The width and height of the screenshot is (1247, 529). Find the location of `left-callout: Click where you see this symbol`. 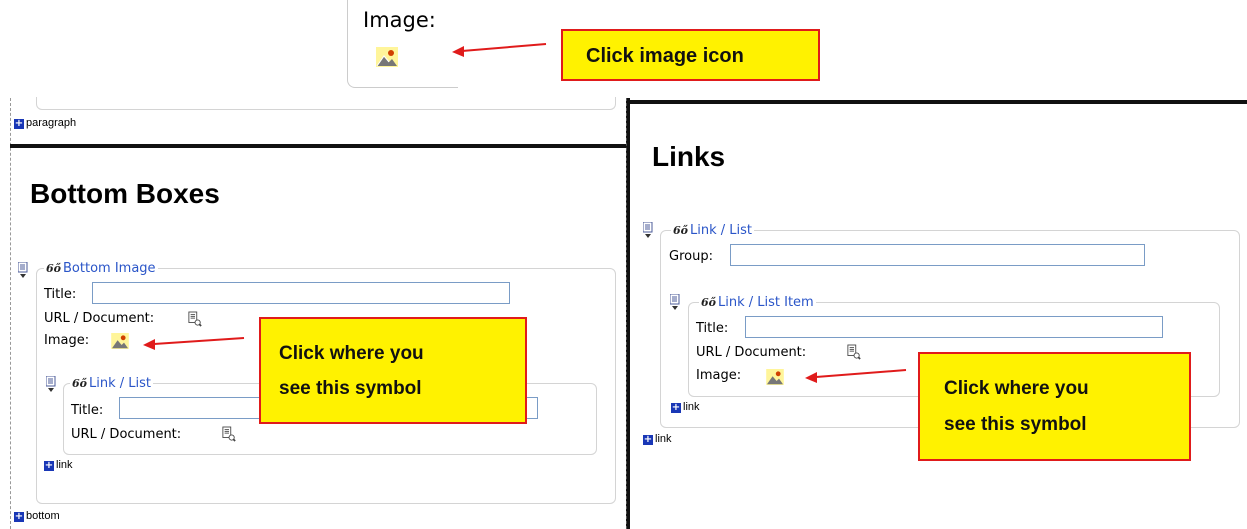

left-callout: Click where you see this symbol is located at coordinates (393, 370).